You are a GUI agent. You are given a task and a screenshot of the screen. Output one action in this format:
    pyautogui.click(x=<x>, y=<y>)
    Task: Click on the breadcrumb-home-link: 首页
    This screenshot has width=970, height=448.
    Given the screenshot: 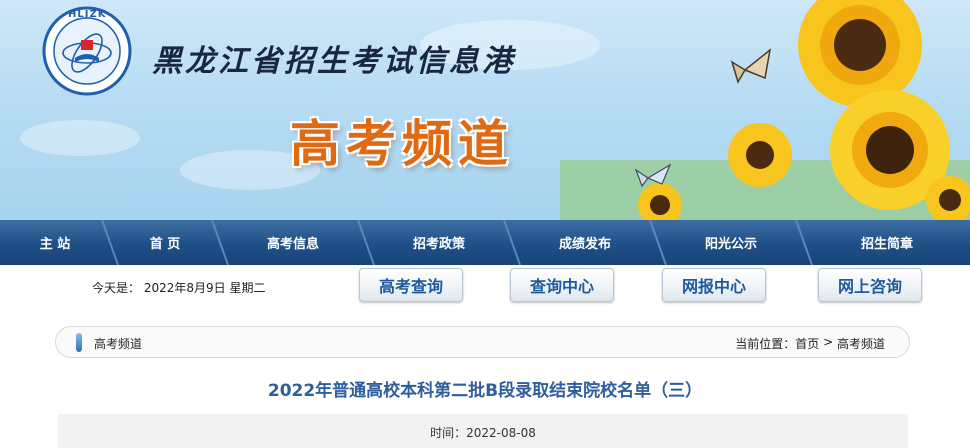 What is the action you would take?
    pyautogui.click(x=807, y=343)
    